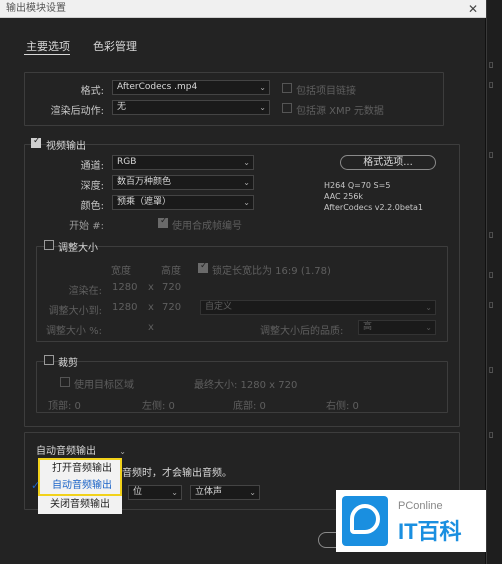 The height and width of the screenshot is (564, 502). What do you see at coordinates (66, 146) in the screenshot?
I see `video-output-title: 视频输出` at bounding box center [66, 146].